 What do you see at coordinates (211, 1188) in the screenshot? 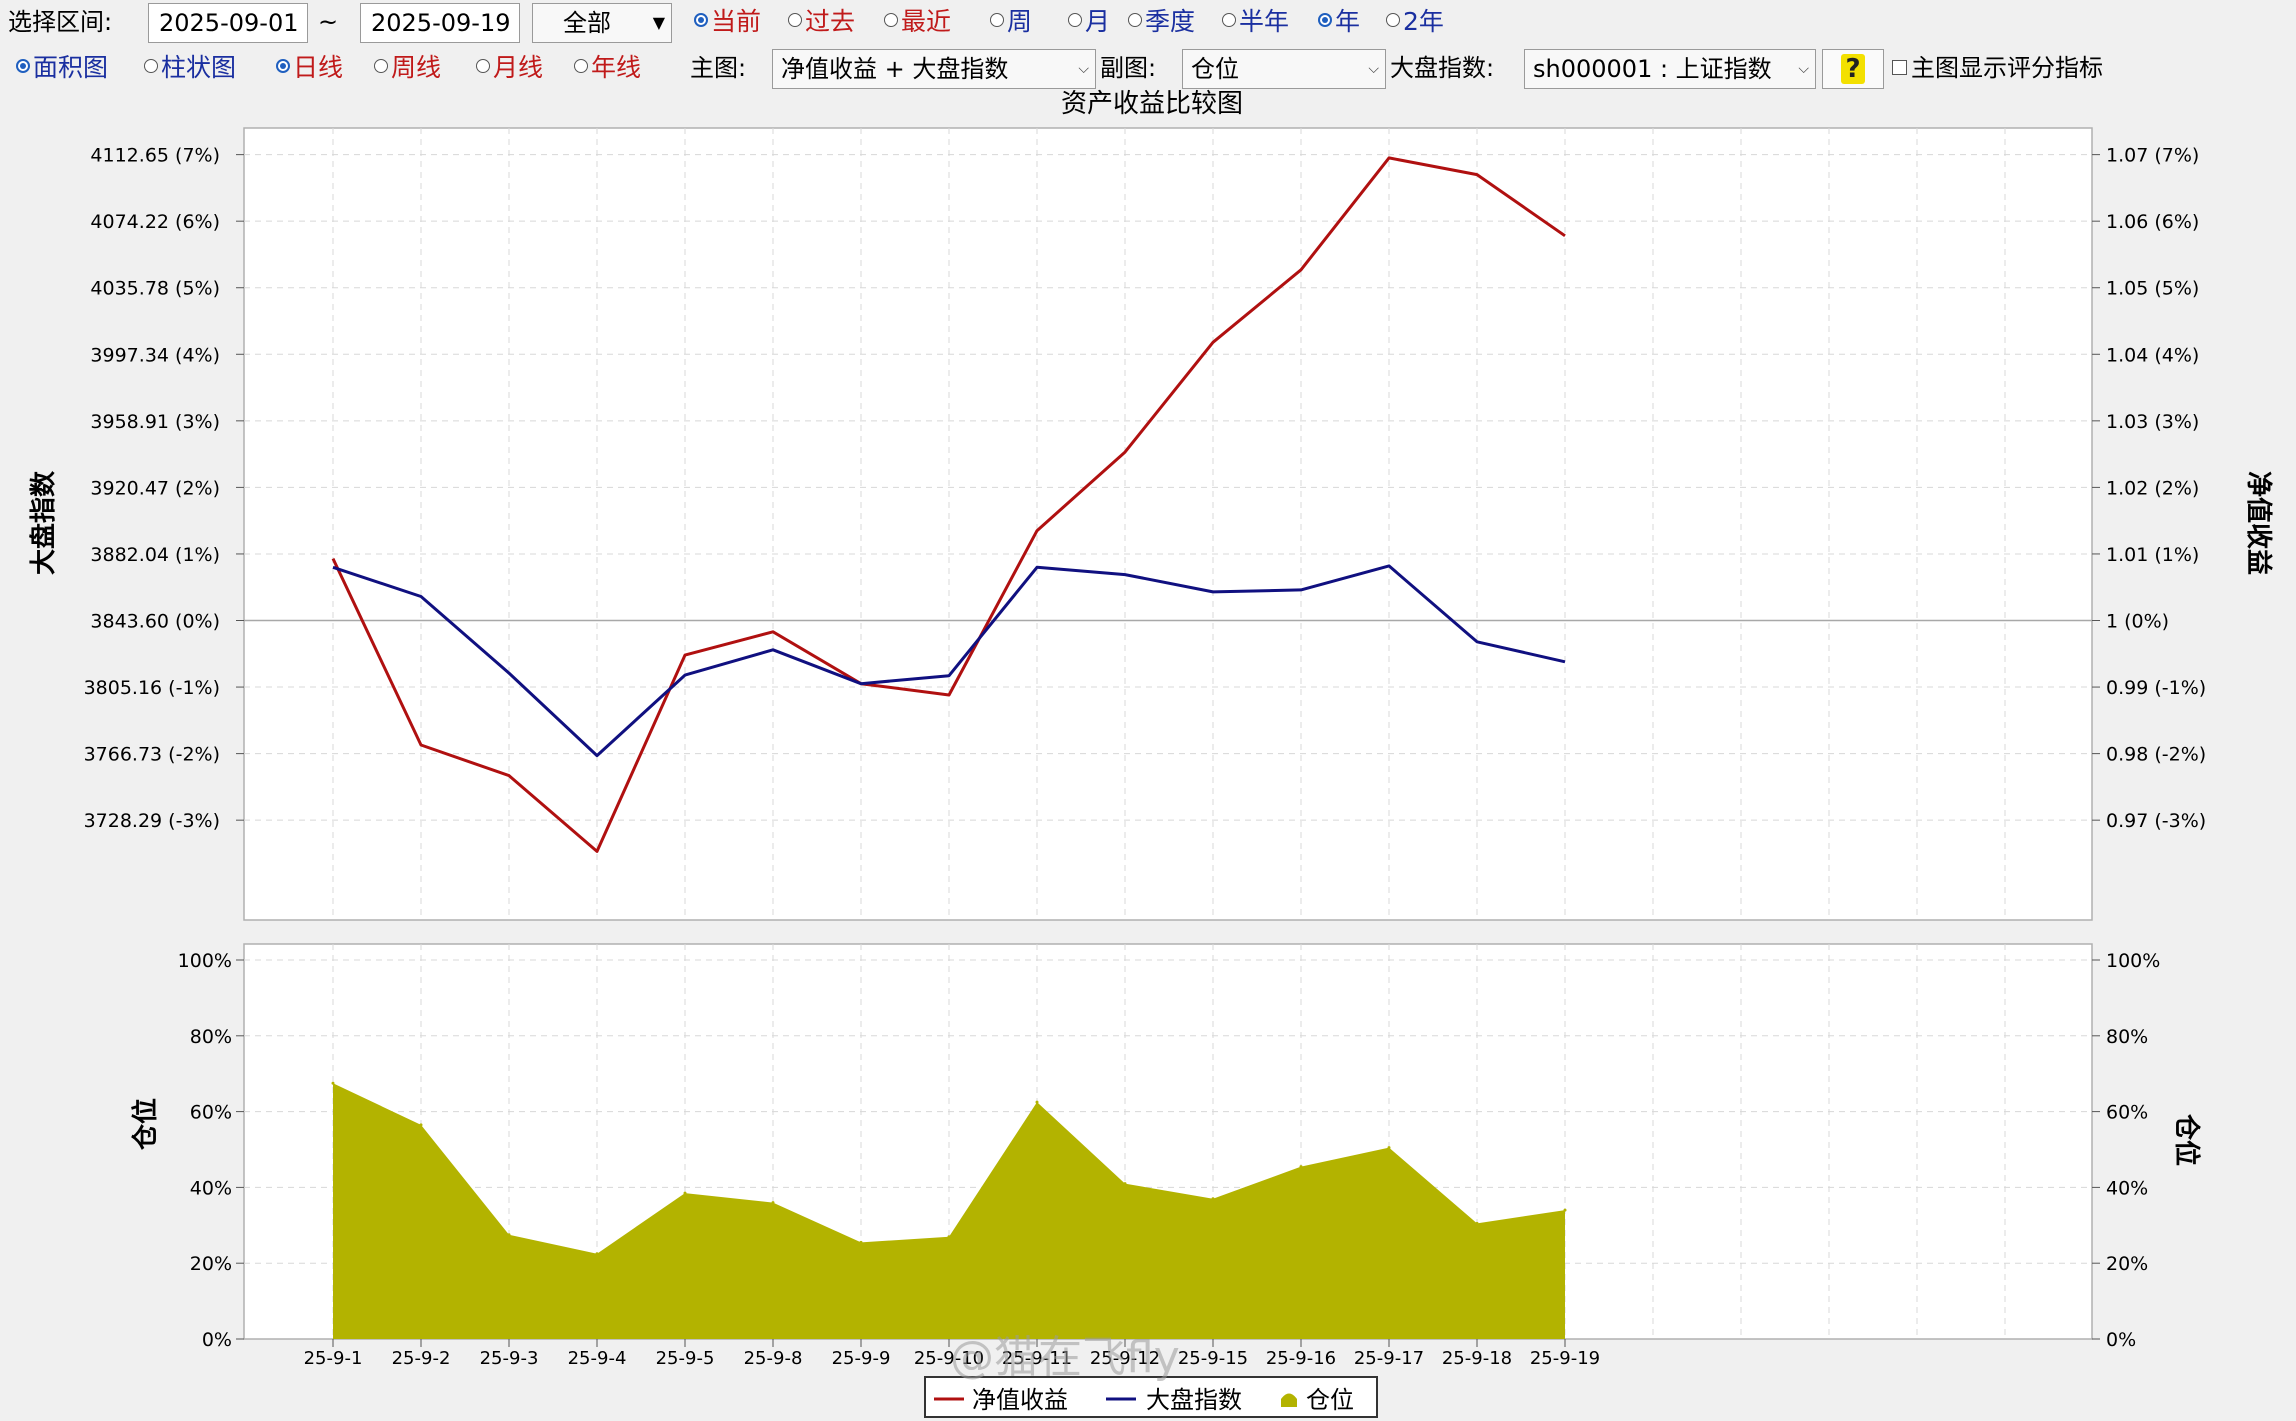
I see `position-left-tick-label: 40%` at bounding box center [211, 1188].